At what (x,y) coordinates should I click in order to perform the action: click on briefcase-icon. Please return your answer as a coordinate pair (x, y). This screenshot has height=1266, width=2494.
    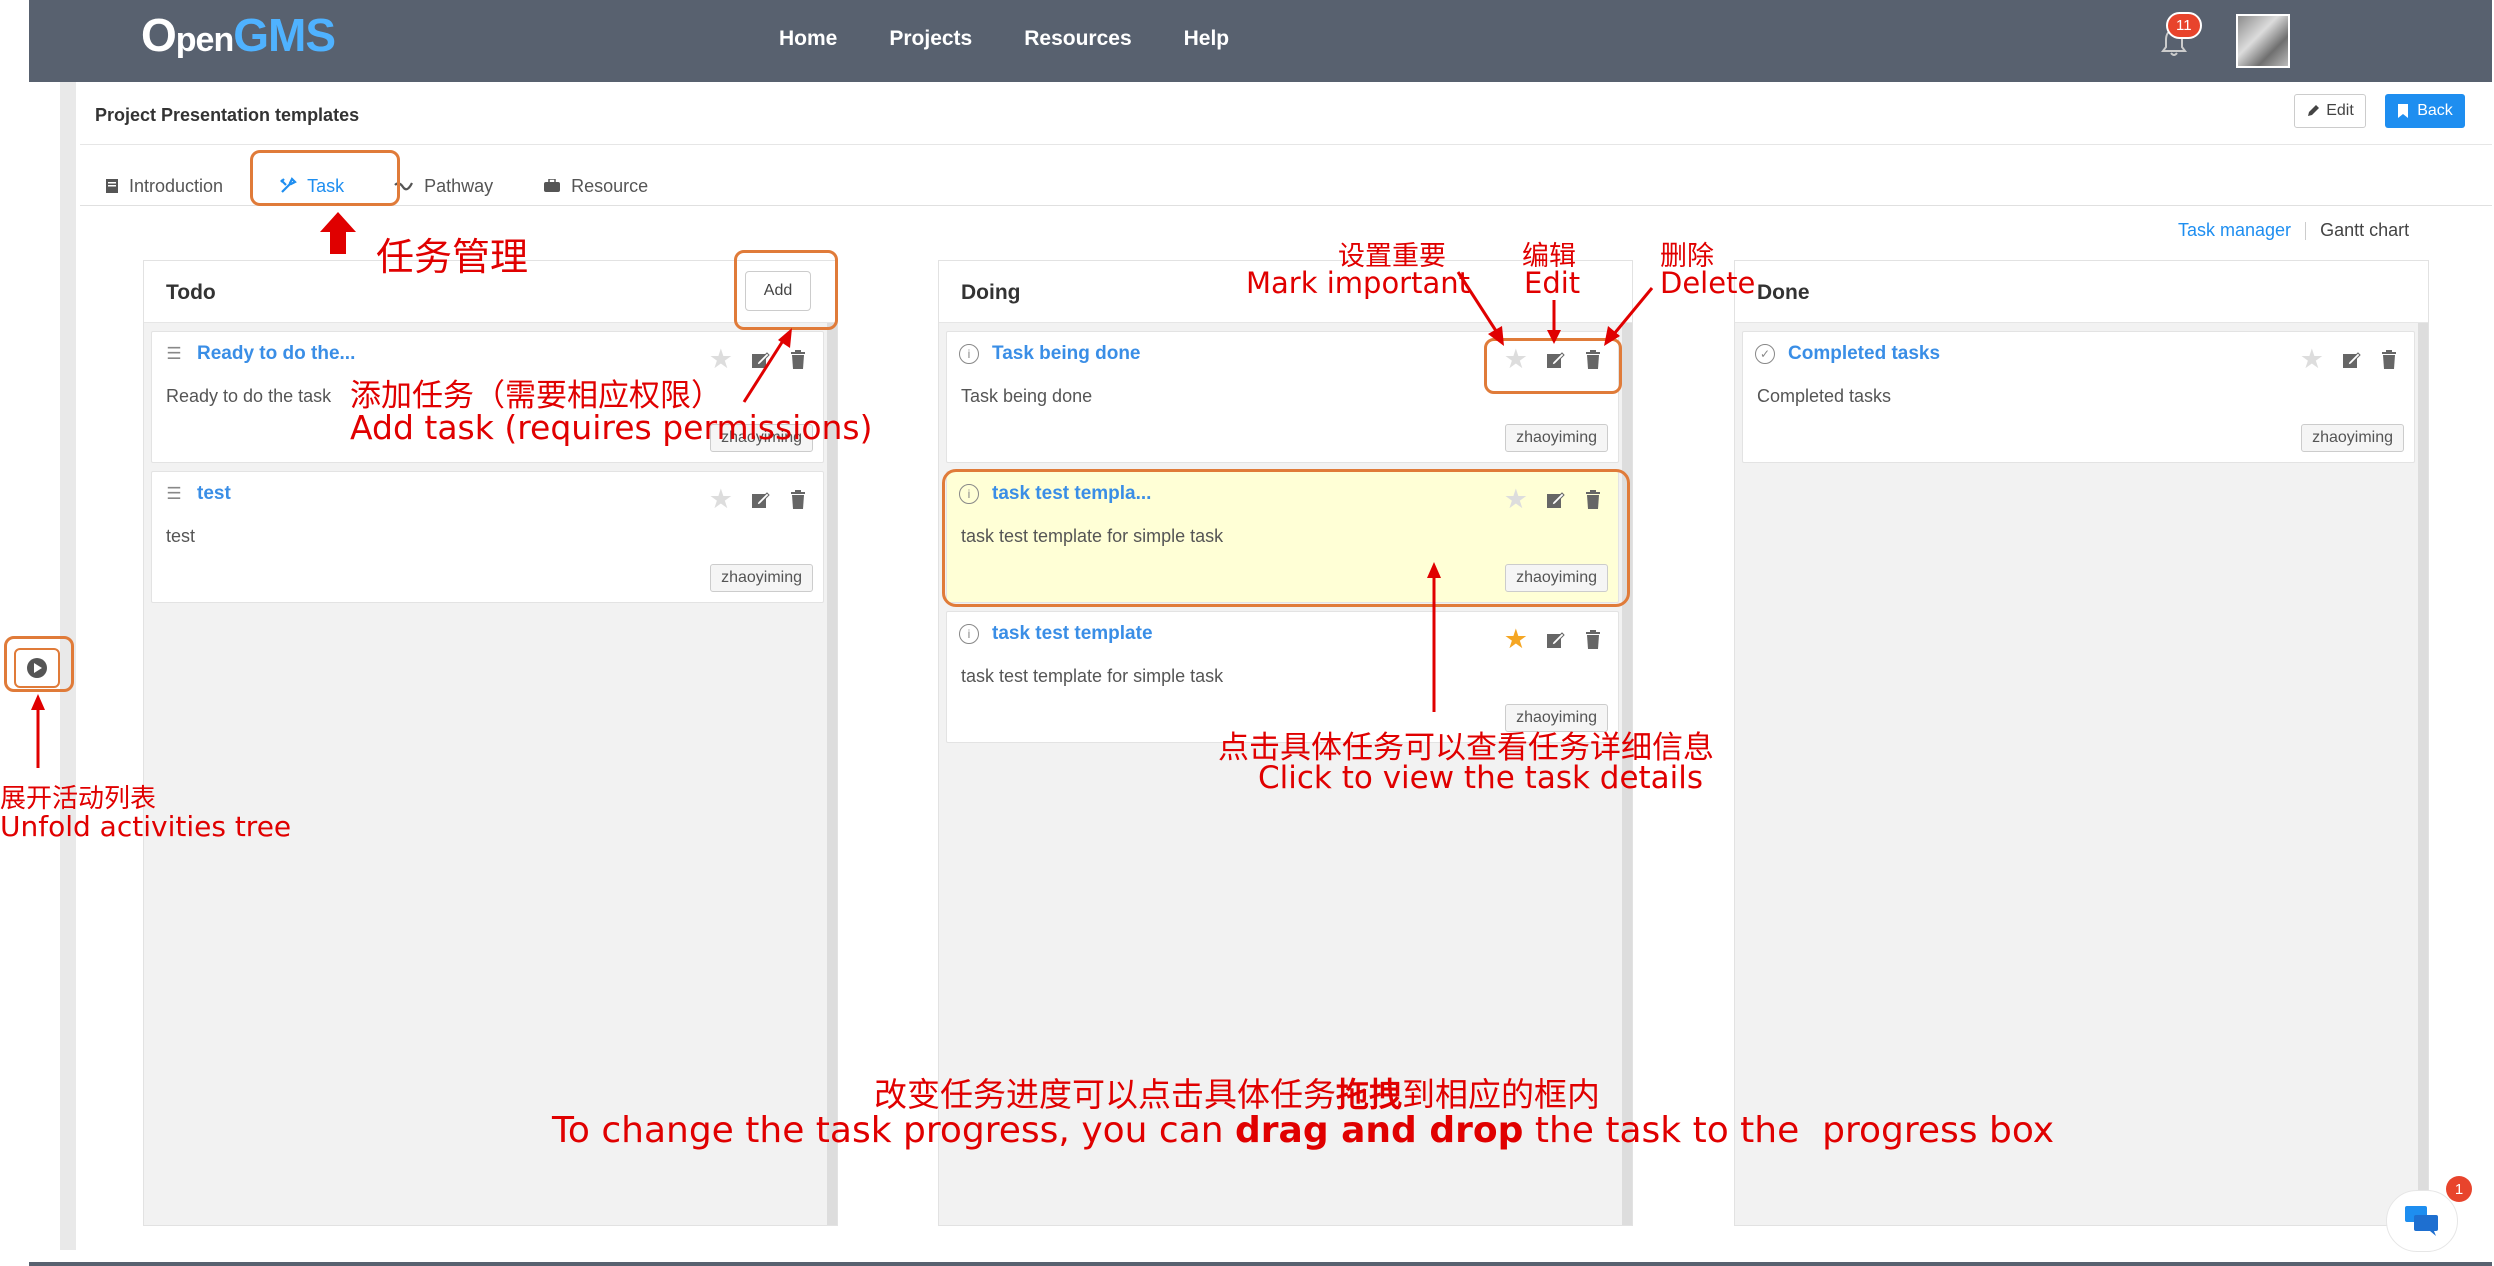
    Looking at the image, I should click on (552, 185).